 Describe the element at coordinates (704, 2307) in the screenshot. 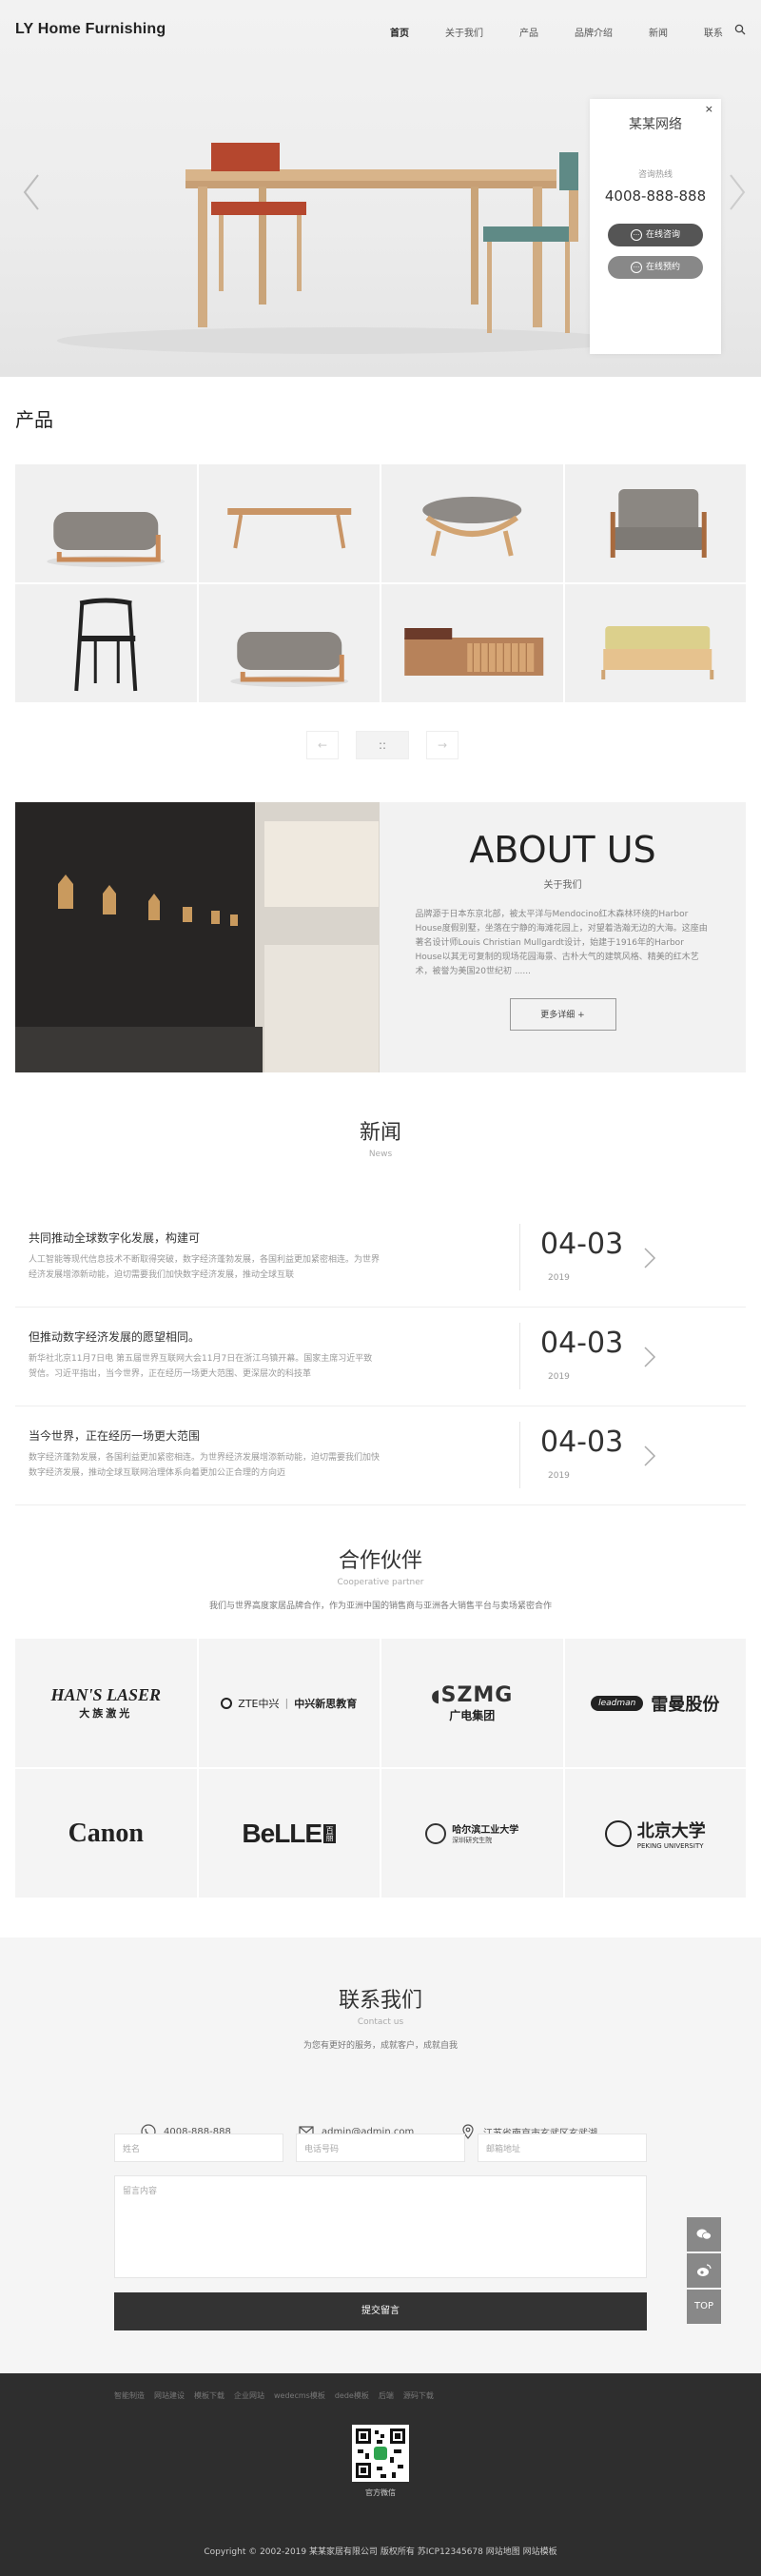

I see `back-to-top-button: TOP` at that location.